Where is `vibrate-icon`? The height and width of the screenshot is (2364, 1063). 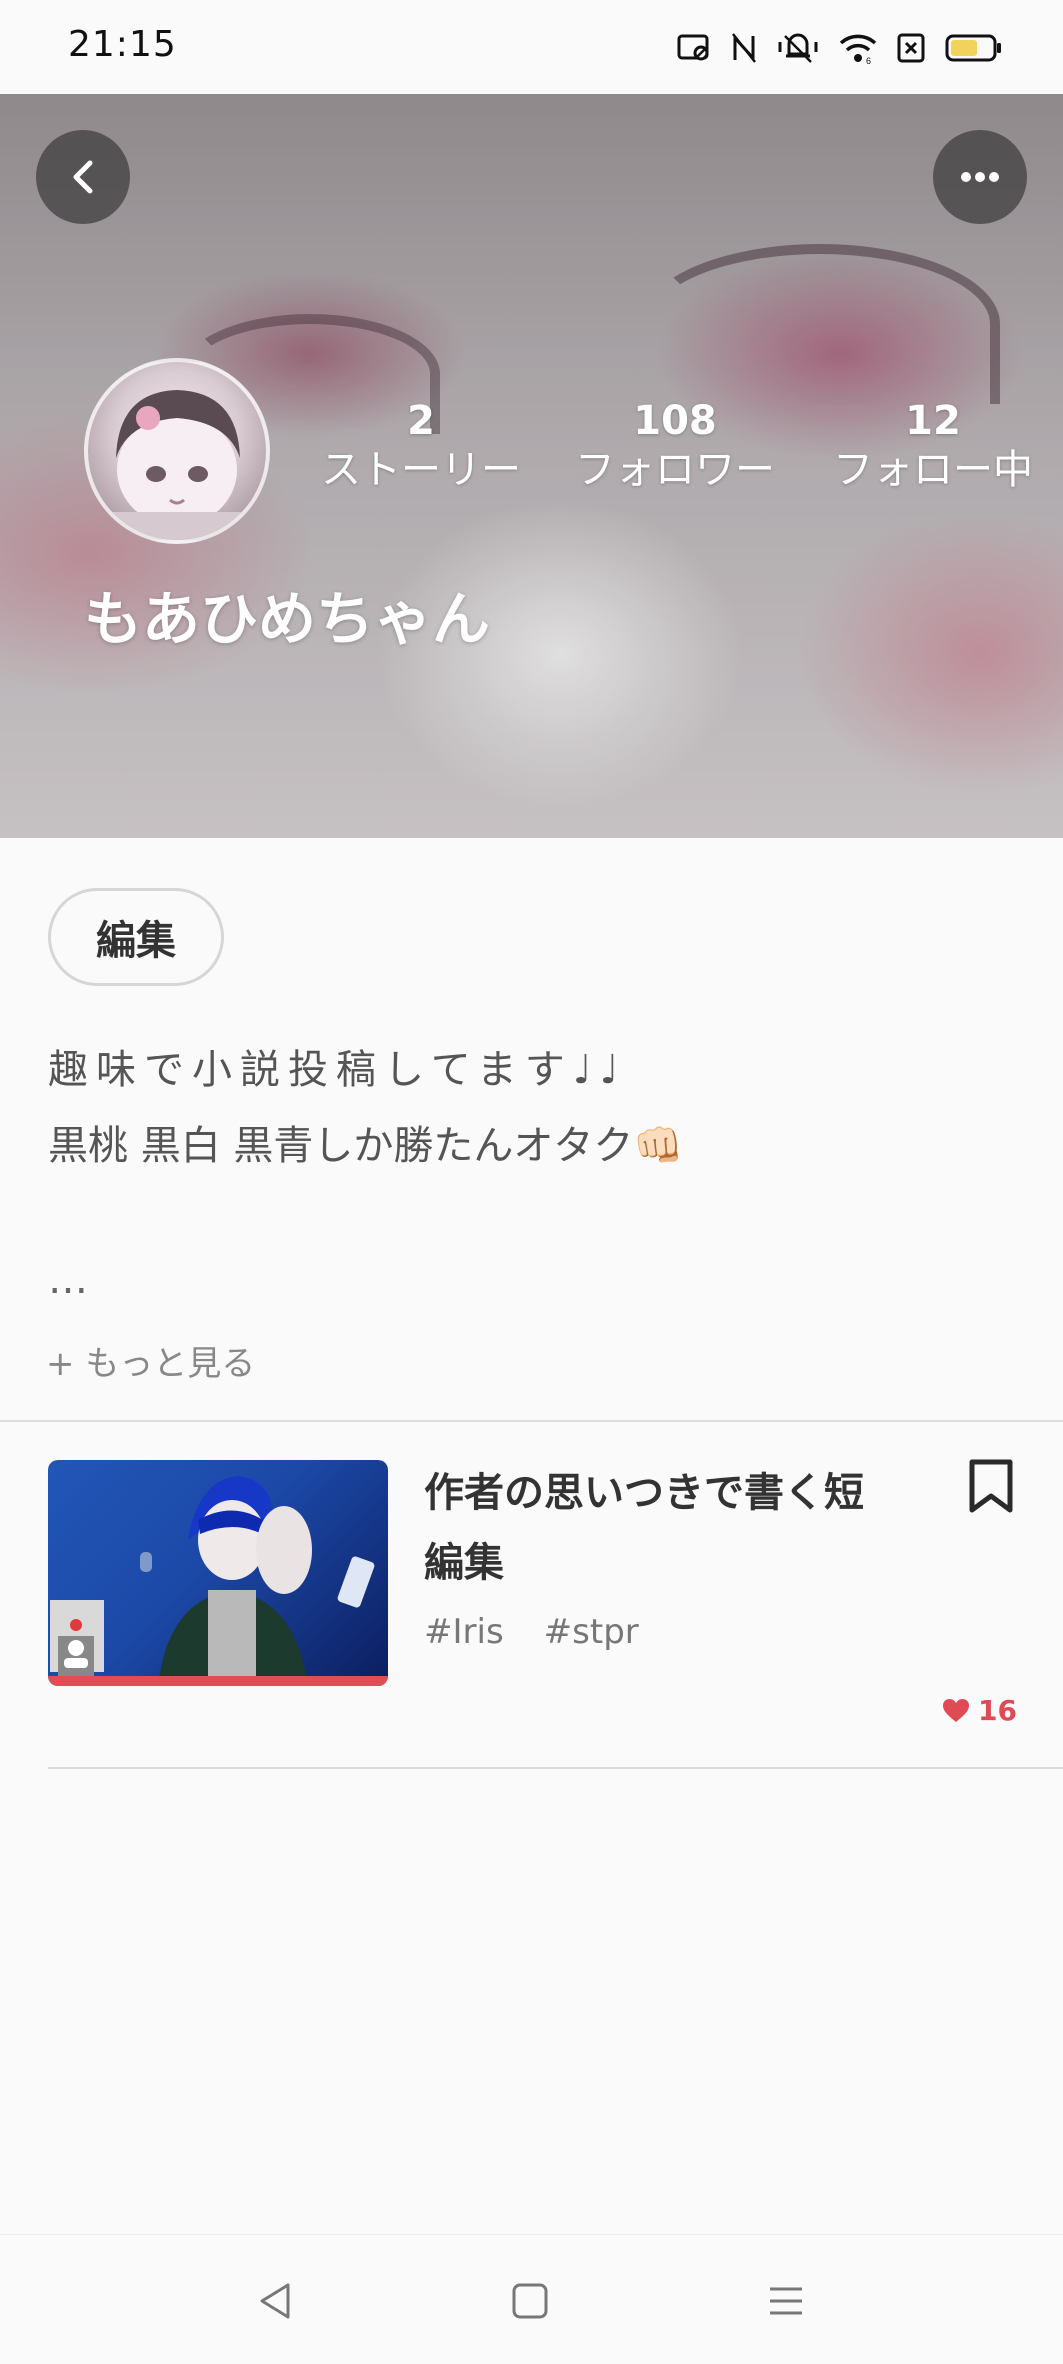
vibrate-icon is located at coordinates (798, 48).